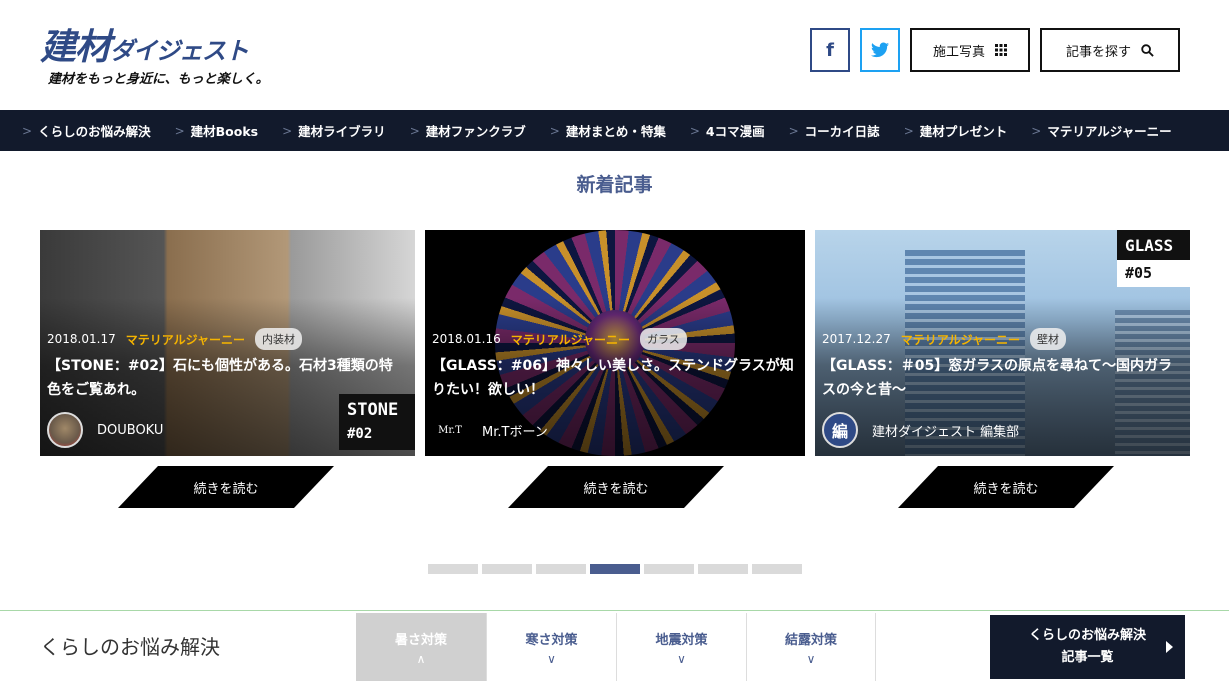 This screenshot has height=684, width=1229. I want to click on article-author: Mr.T Mr.Tボーン, so click(490, 430).